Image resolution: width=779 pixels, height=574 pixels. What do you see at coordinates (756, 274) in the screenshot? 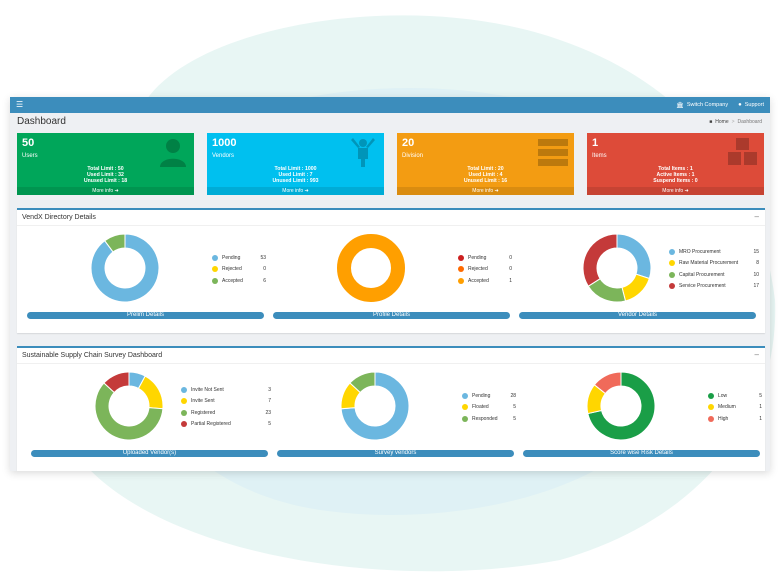
I see `legend-value: 10` at bounding box center [756, 274].